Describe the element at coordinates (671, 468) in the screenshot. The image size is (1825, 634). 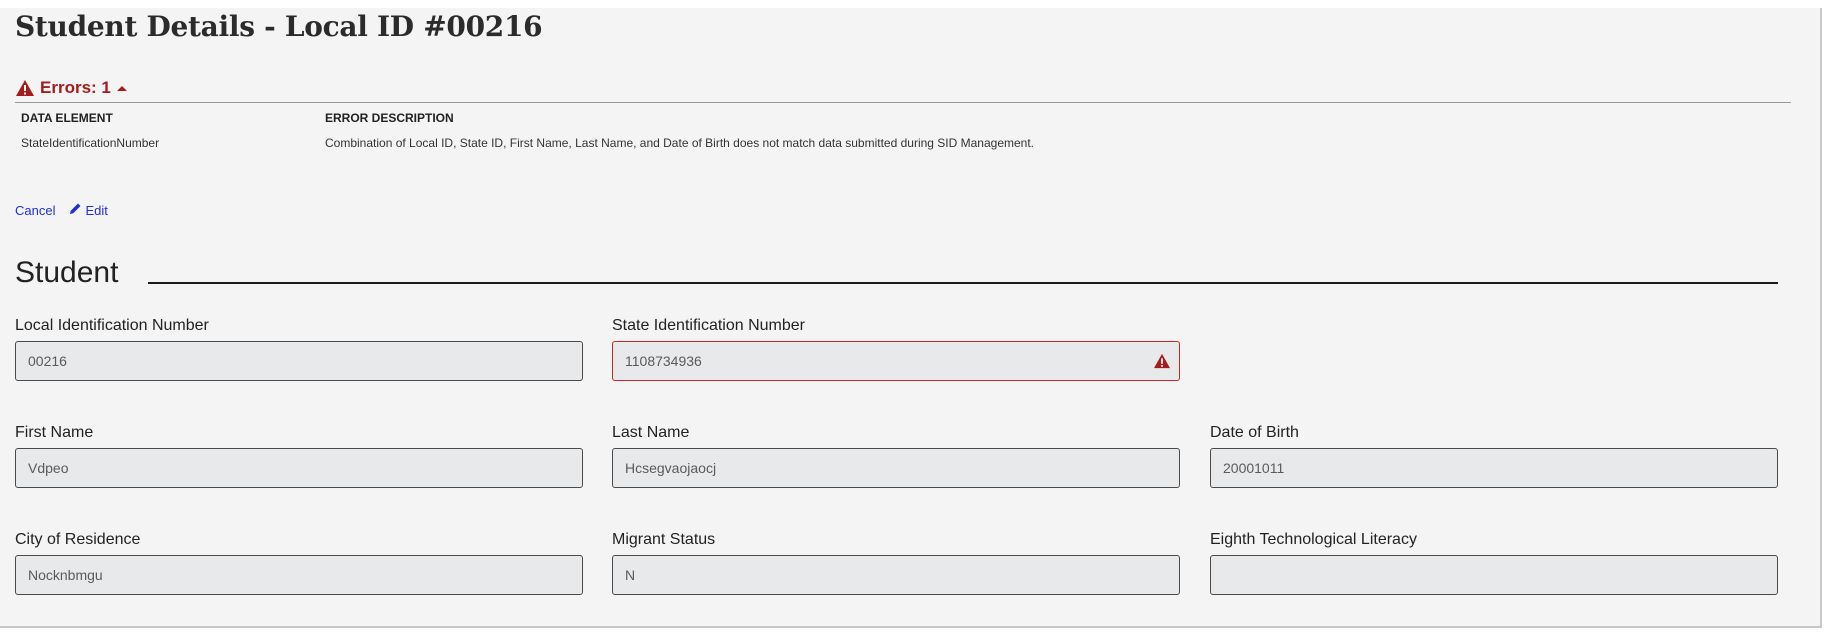
I see `last-name-value: Hcsegvaojaocj` at that location.